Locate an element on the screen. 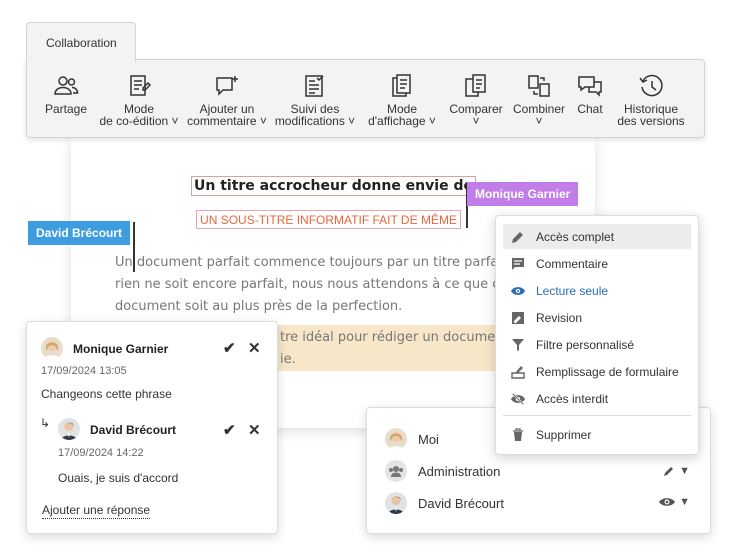 The height and width of the screenshot is (560, 736). share-group-name: Administration is located at coordinates (459, 471).